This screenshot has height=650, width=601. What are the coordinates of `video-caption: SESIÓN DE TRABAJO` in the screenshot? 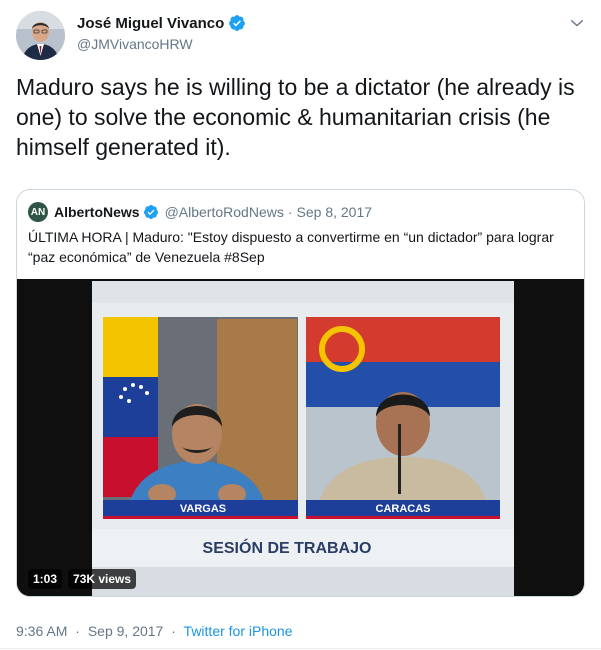 It's located at (287, 547).